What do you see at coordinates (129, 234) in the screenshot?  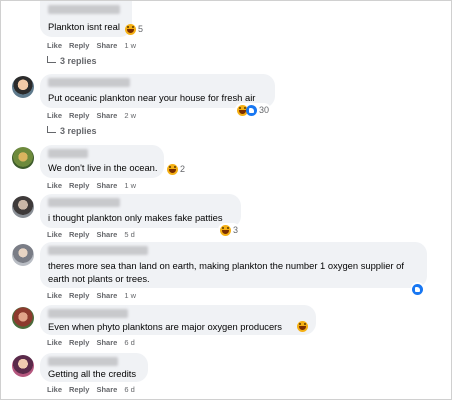 I see `comment-time: 5 d` at bounding box center [129, 234].